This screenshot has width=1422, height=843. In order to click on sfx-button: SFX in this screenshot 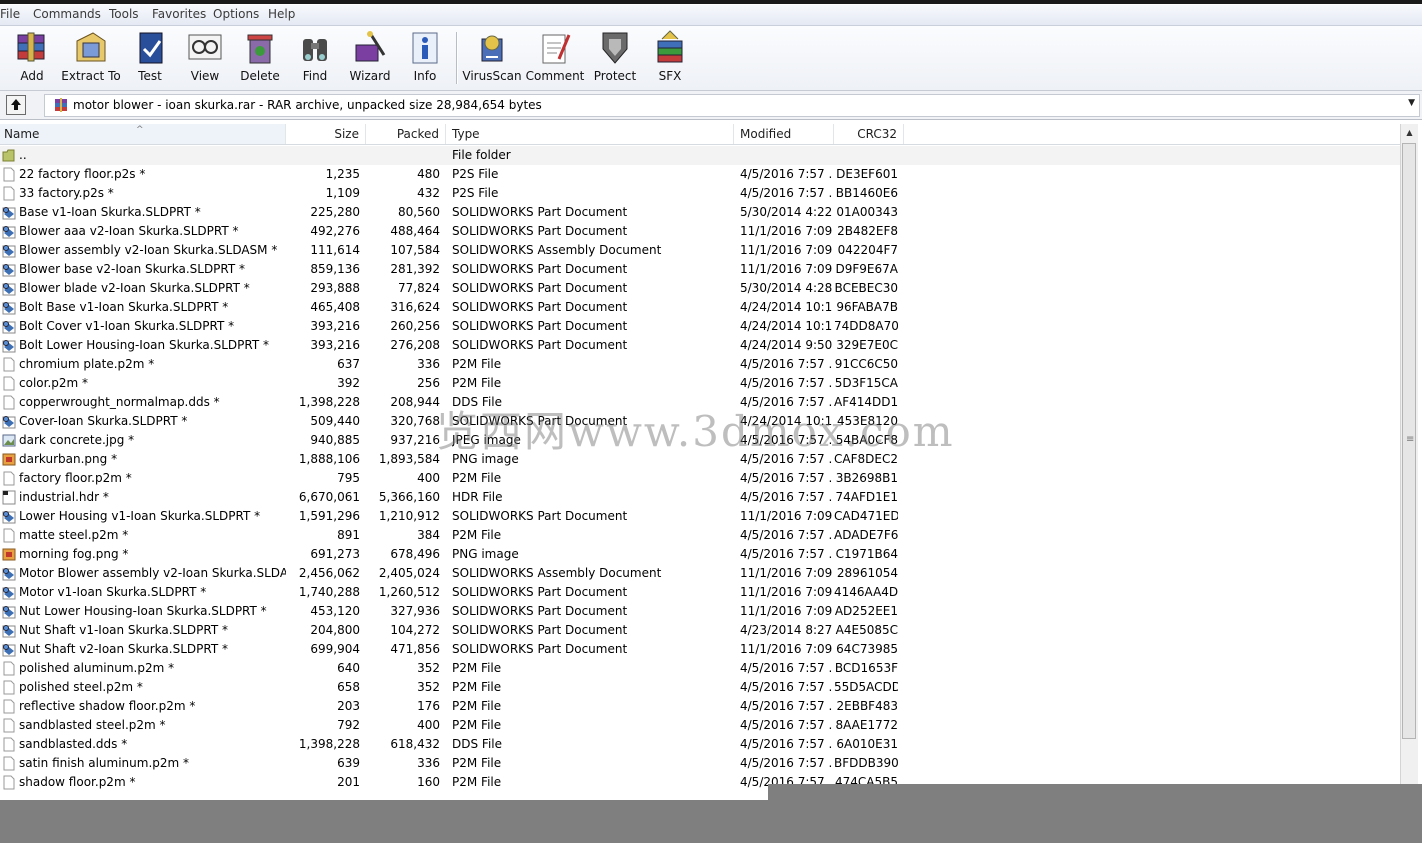, I will do `click(670, 57)`.